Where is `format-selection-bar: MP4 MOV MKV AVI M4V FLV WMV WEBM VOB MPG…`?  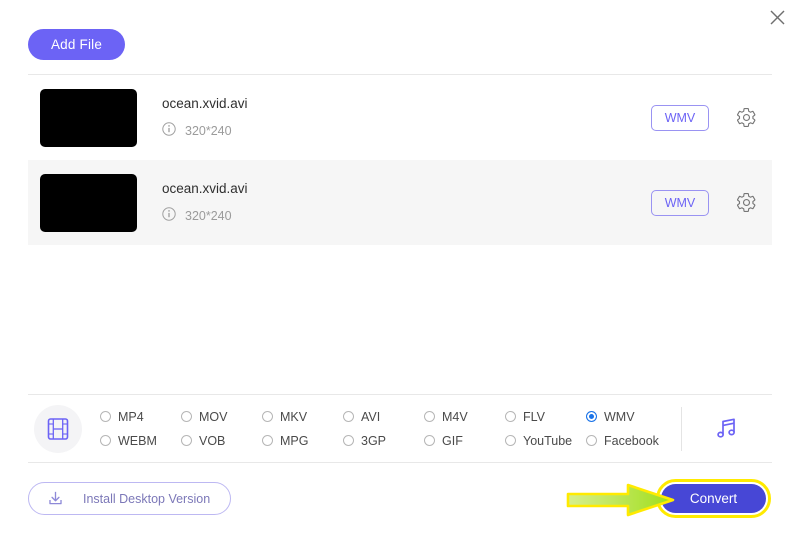 format-selection-bar: MP4 MOV MKV AVI M4V FLV WMV WEBM VOB MPG… is located at coordinates (400, 428).